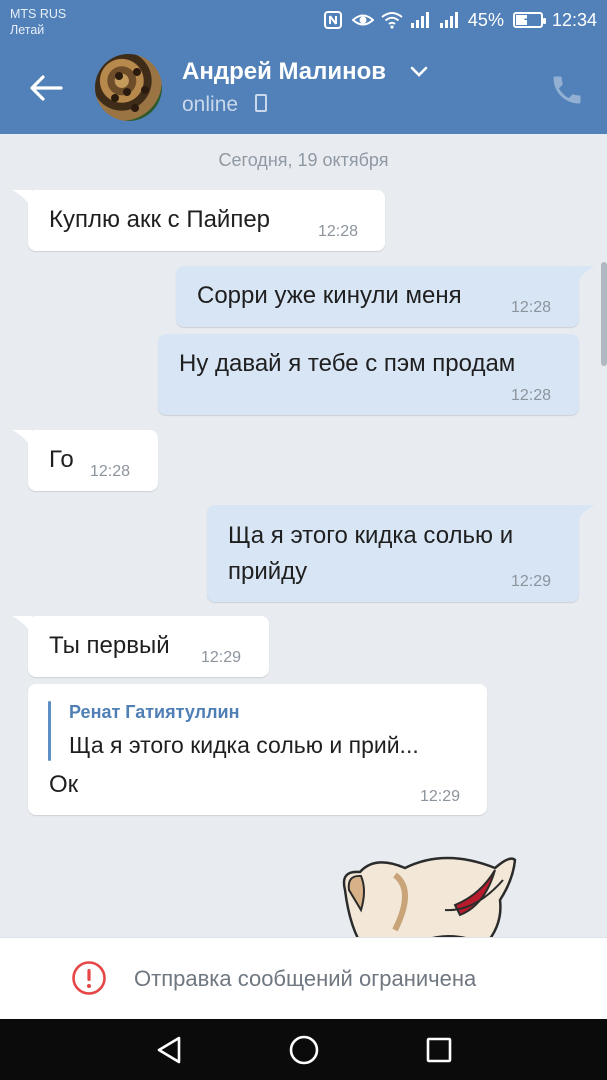  I want to click on message-text: Ну давай я тебе с пэм продам, so click(347, 363).